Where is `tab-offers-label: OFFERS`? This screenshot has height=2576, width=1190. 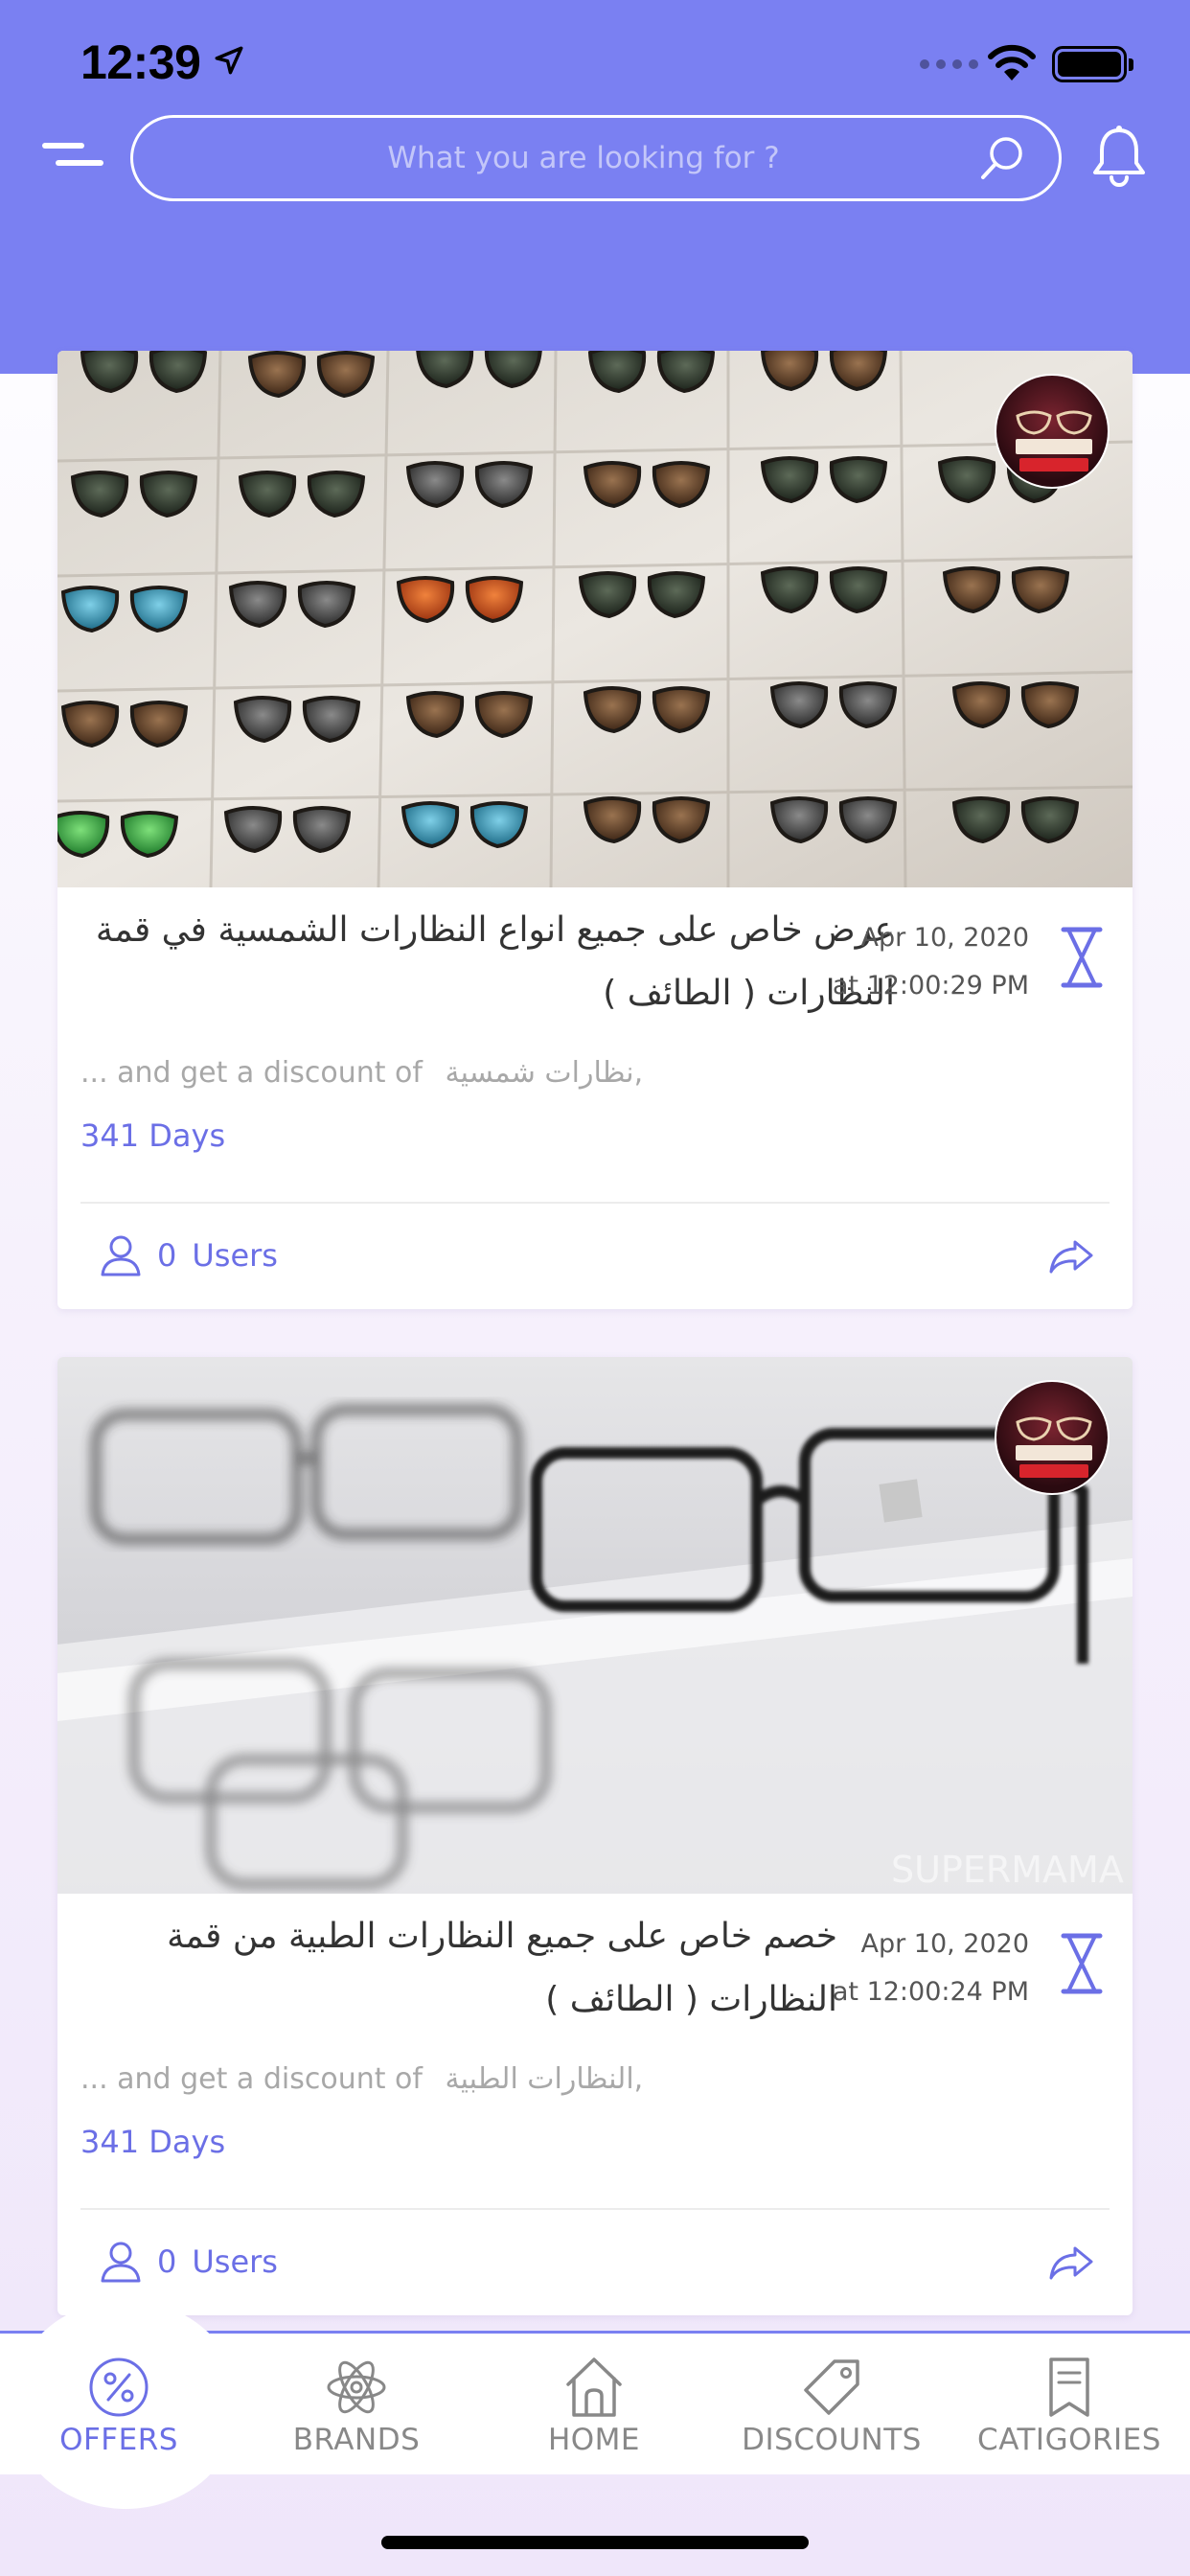
tab-offers-label: OFFERS is located at coordinates (119, 2440).